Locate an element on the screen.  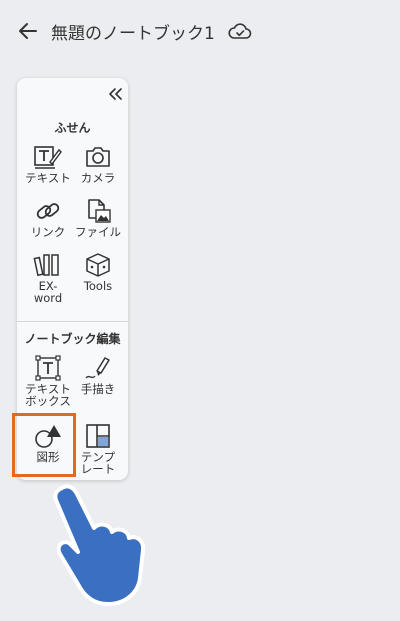
camera-icon is located at coordinates (98, 157).